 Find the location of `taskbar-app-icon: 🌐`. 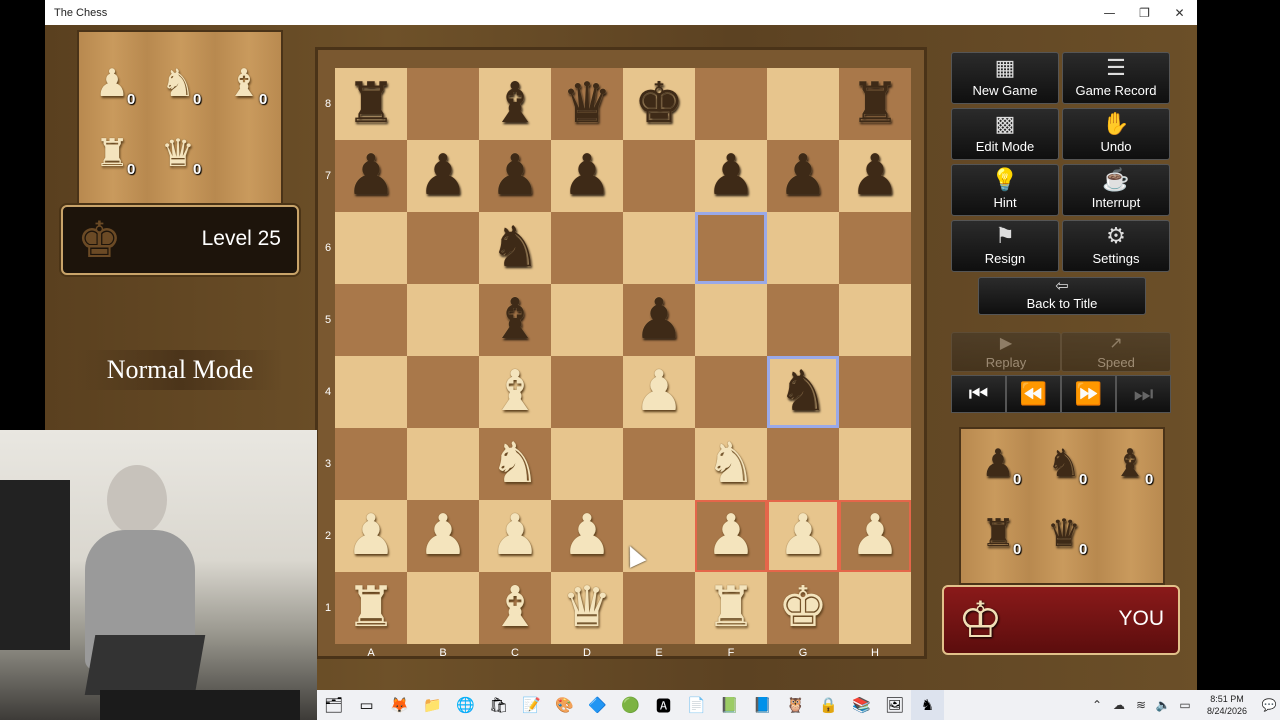

taskbar-app-icon: 🌐 is located at coordinates (465, 705).